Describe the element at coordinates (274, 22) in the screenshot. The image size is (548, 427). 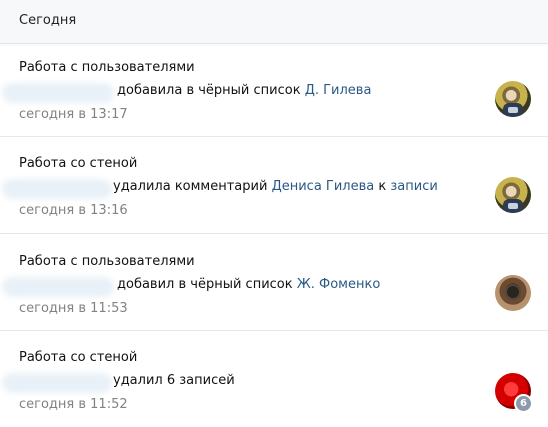
I see `section-header: Сегодня` at that location.